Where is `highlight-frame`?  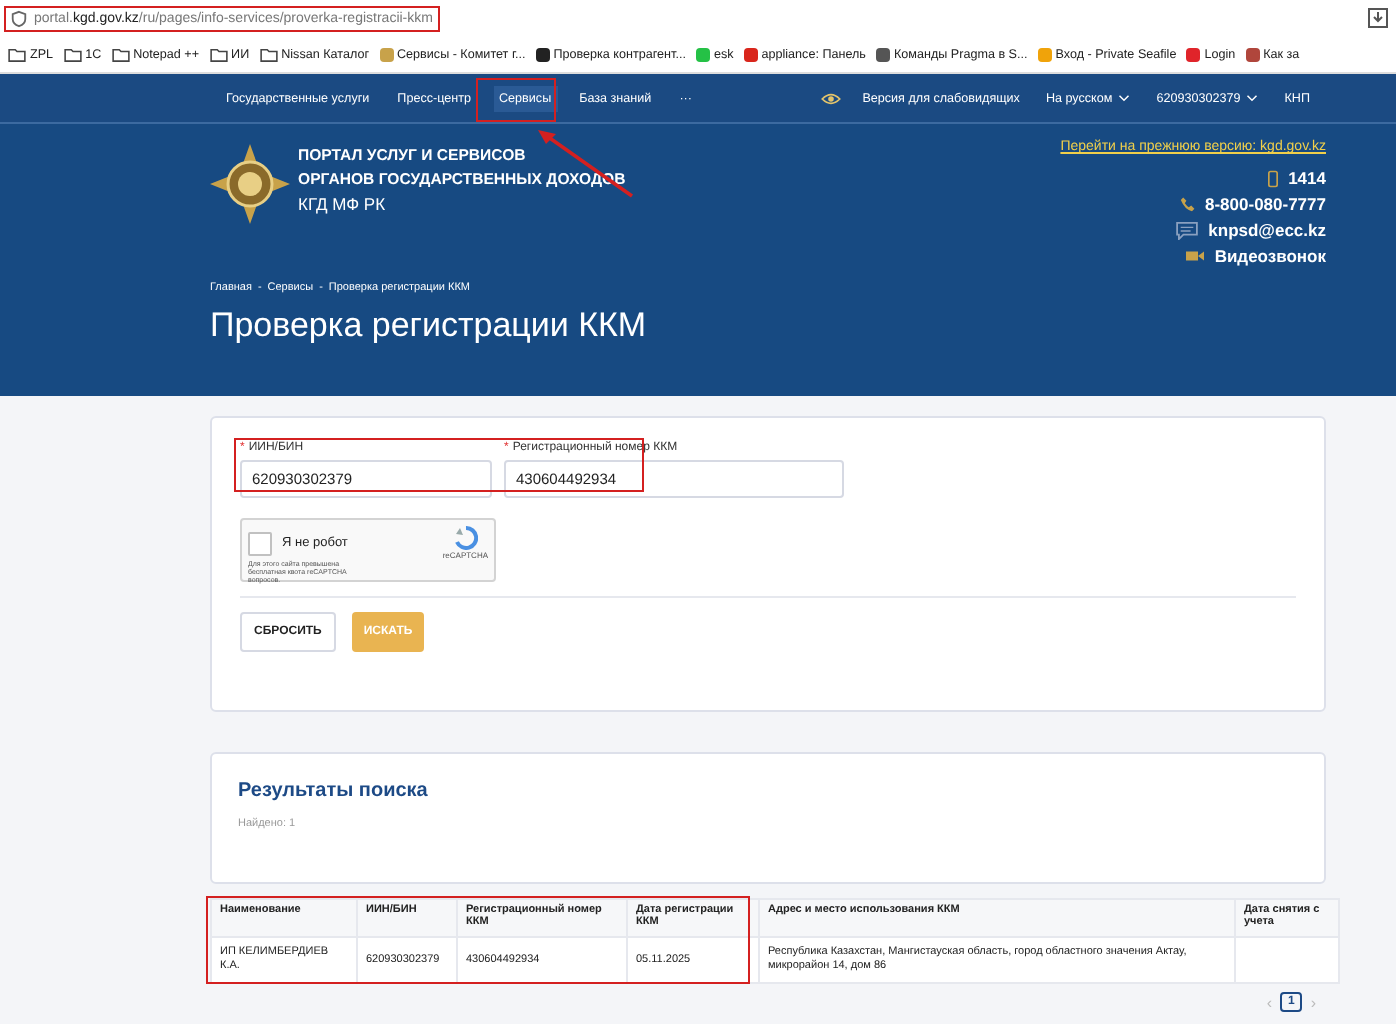 highlight-frame is located at coordinates (516, 100).